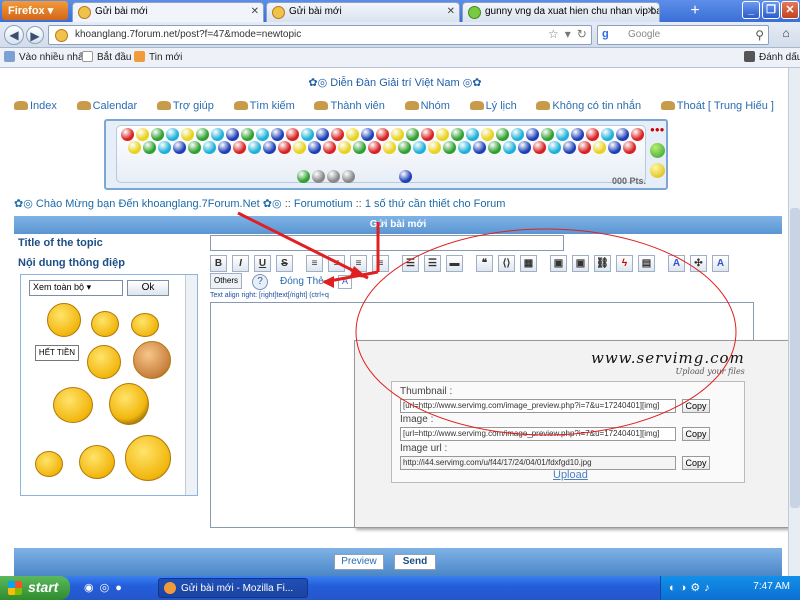 This screenshot has height=600, width=800. Describe the element at coordinates (395, 82) in the screenshot. I see `site-title: ✿◎ Diễn Đàn Giải trí Việt Nam ◎✿` at that location.